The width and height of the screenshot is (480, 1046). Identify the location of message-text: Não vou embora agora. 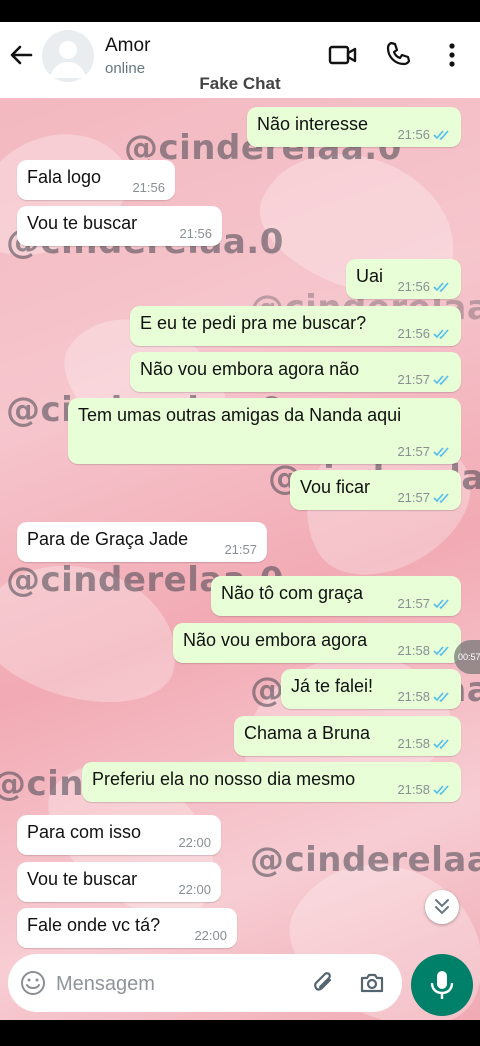
(275, 640).